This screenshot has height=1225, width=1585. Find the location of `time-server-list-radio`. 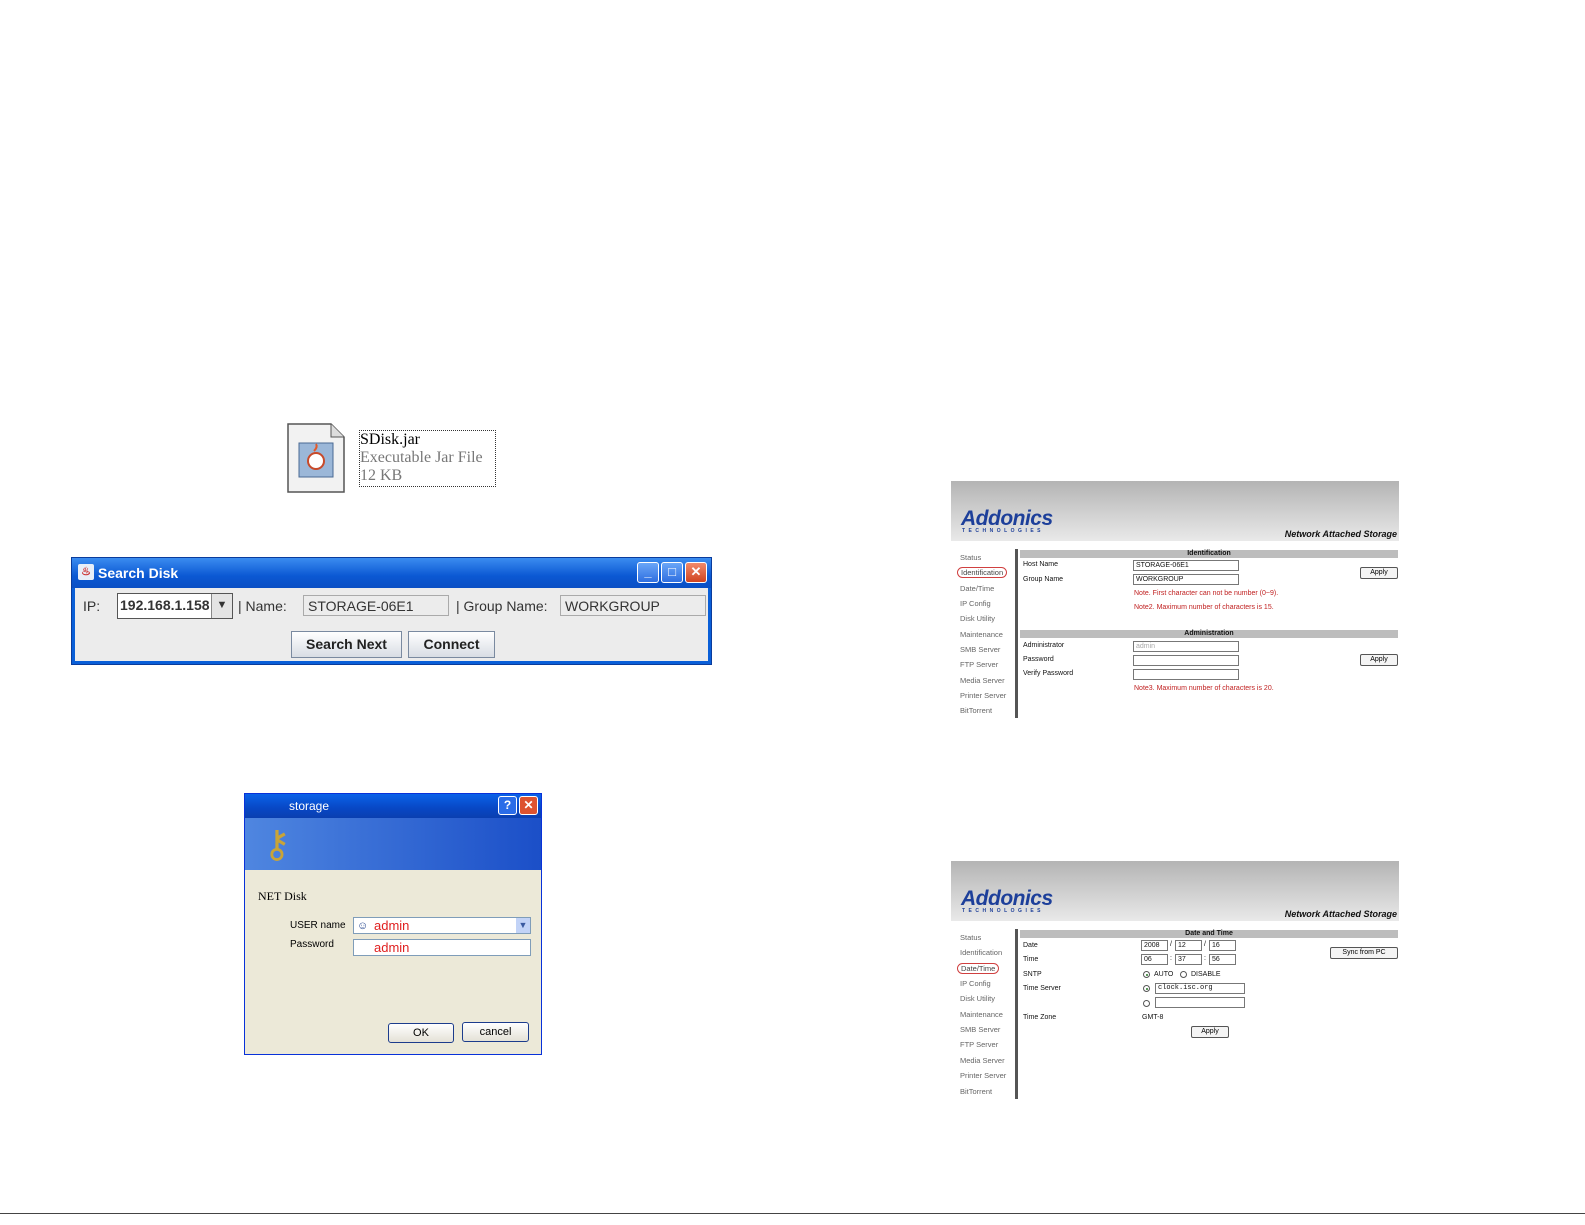

time-server-list-radio is located at coordinates (1146, 988).